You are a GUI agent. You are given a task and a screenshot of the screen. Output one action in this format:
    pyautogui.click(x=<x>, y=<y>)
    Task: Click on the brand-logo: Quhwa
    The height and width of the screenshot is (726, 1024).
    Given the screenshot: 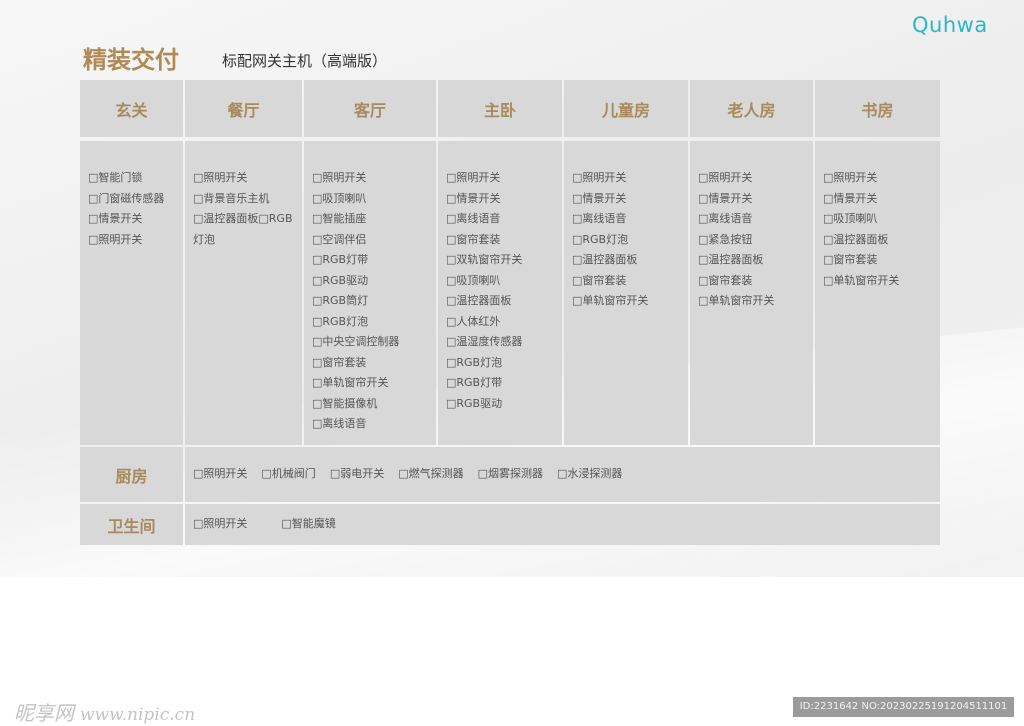 What is the action you would take?
    pyautogui.click(x=950, y=25)
    